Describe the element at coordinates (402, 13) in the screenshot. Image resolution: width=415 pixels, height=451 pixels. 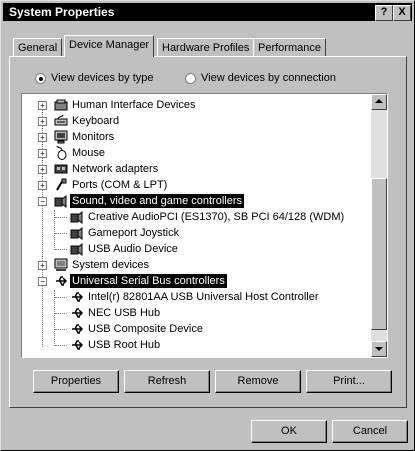
I see `close-button: X` at that location.